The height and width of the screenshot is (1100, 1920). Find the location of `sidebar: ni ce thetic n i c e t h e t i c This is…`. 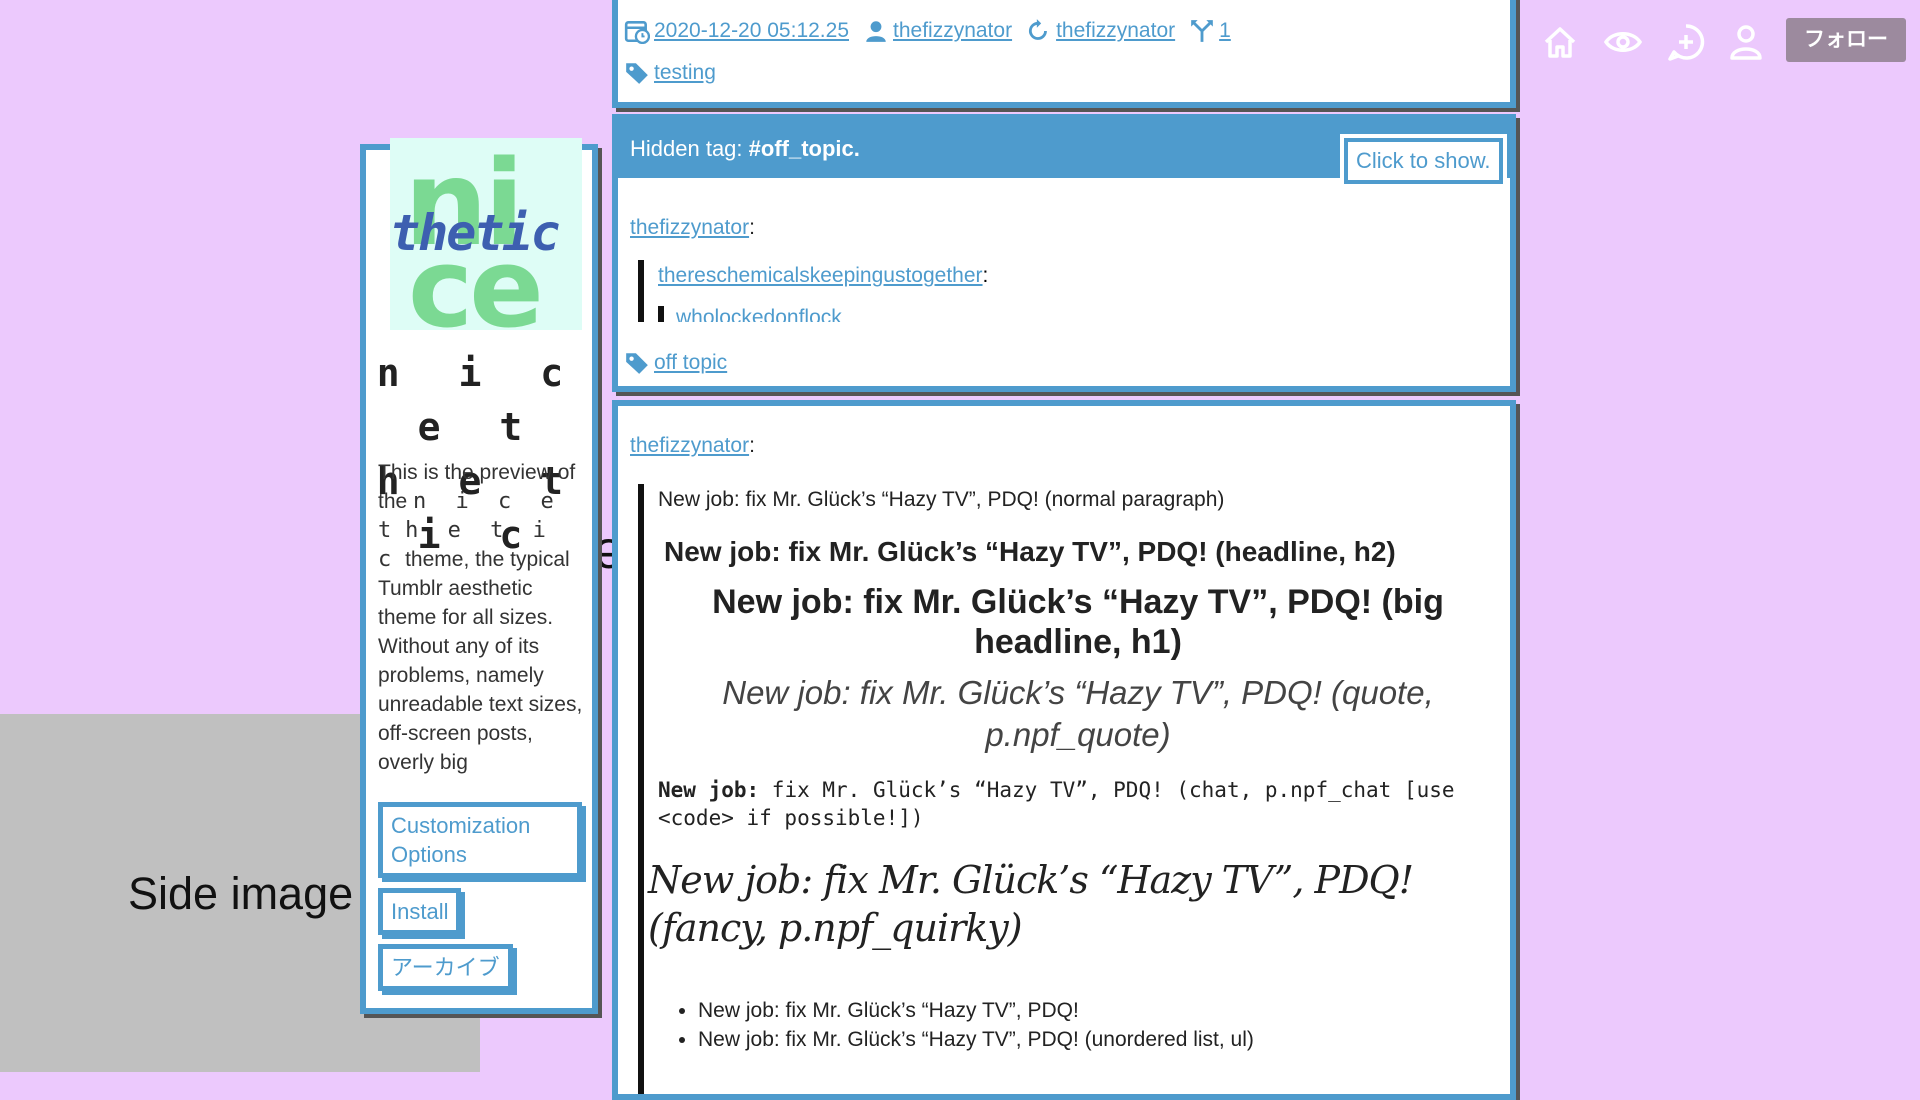

sidebar: ni ce thetic n i c e t h e t i c This is… is located at coordinates (479, 576).